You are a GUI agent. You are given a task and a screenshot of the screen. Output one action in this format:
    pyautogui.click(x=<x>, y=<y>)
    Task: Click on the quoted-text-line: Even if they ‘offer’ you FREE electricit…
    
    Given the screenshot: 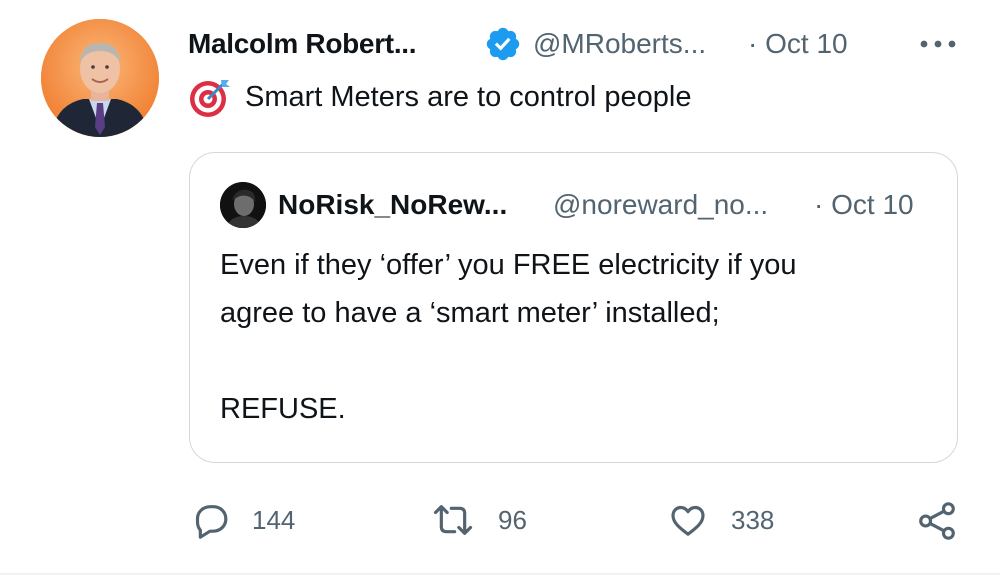 What is the action you would take?
    pyautogui.click(x=508, y=265)
    